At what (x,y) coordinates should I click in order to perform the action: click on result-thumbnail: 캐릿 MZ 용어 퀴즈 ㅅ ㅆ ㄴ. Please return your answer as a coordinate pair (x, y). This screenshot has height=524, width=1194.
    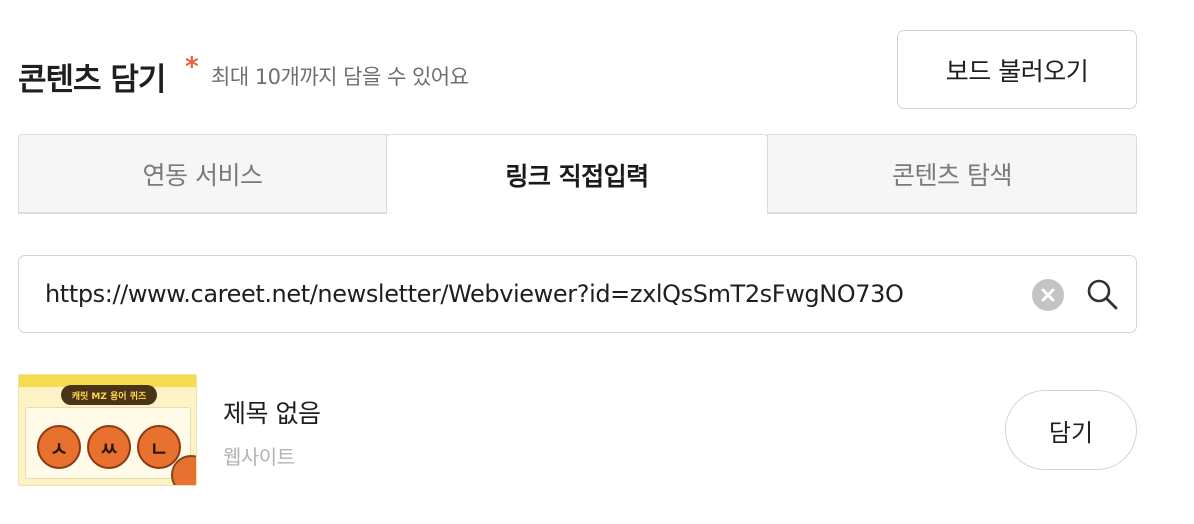
    Looking at the image, I should click on (107, 430).